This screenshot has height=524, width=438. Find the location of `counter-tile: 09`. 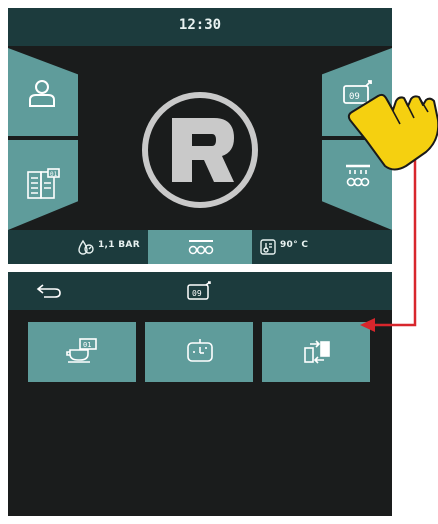

counter-tile: 09 is located at coordinates (357, 92).